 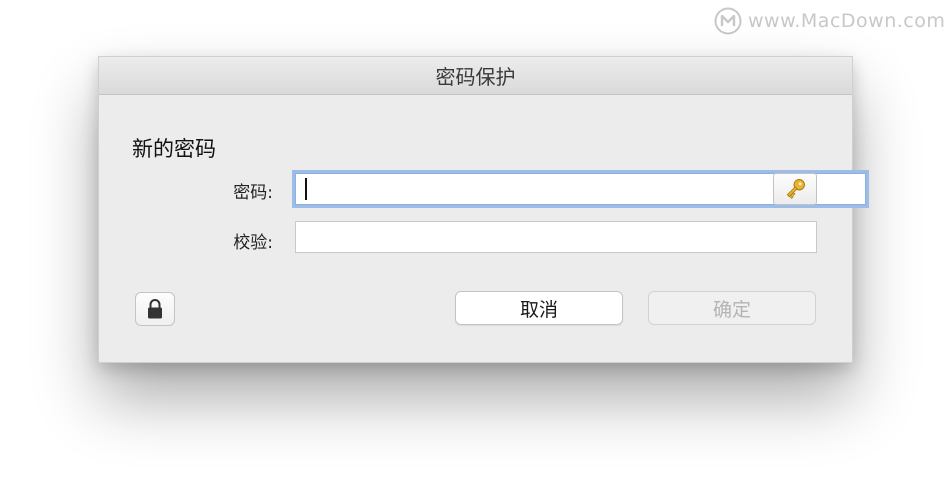 I want to click on watermark-text: www.MacDown.com, so click(x=847, y=21).